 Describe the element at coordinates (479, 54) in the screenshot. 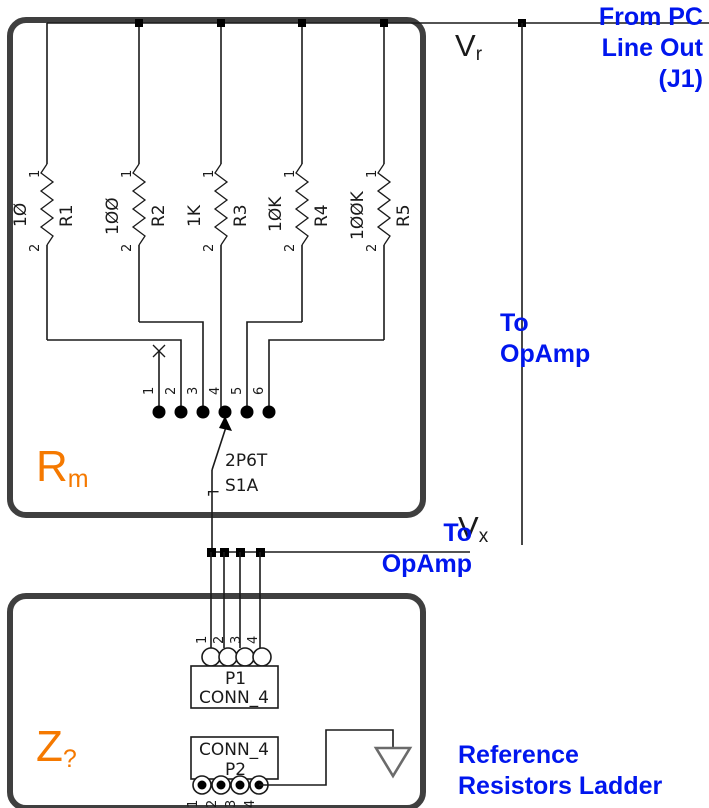

I see `net-label-vr-sub: r` at that location.